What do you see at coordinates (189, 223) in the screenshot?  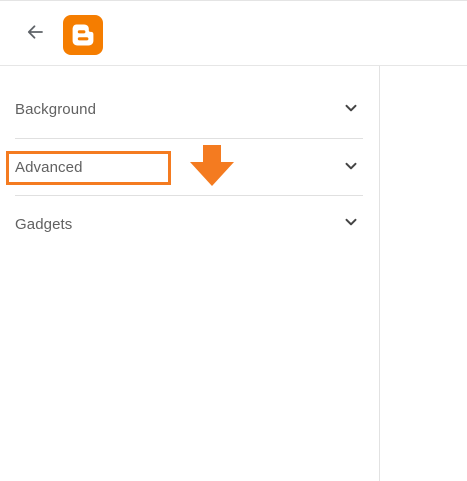 I see `section-gadgets: Gadgets` at bounding box center [189, 223].